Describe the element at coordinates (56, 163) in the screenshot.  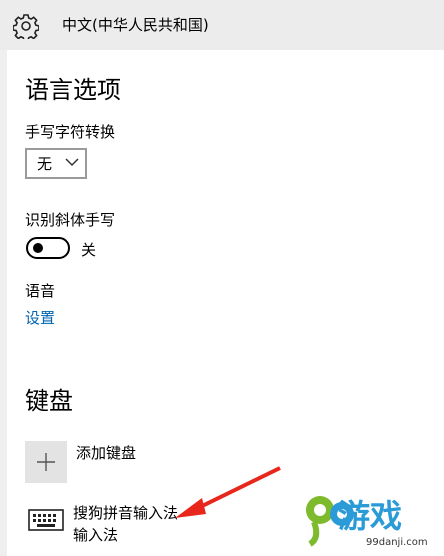
I see `handwriting-select: 无` at that location.